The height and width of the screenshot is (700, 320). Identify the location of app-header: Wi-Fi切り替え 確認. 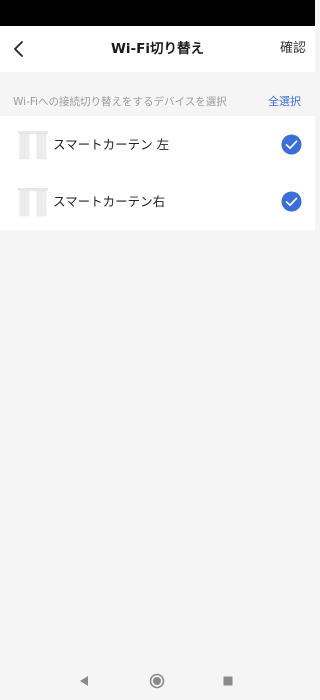
(157, 49).